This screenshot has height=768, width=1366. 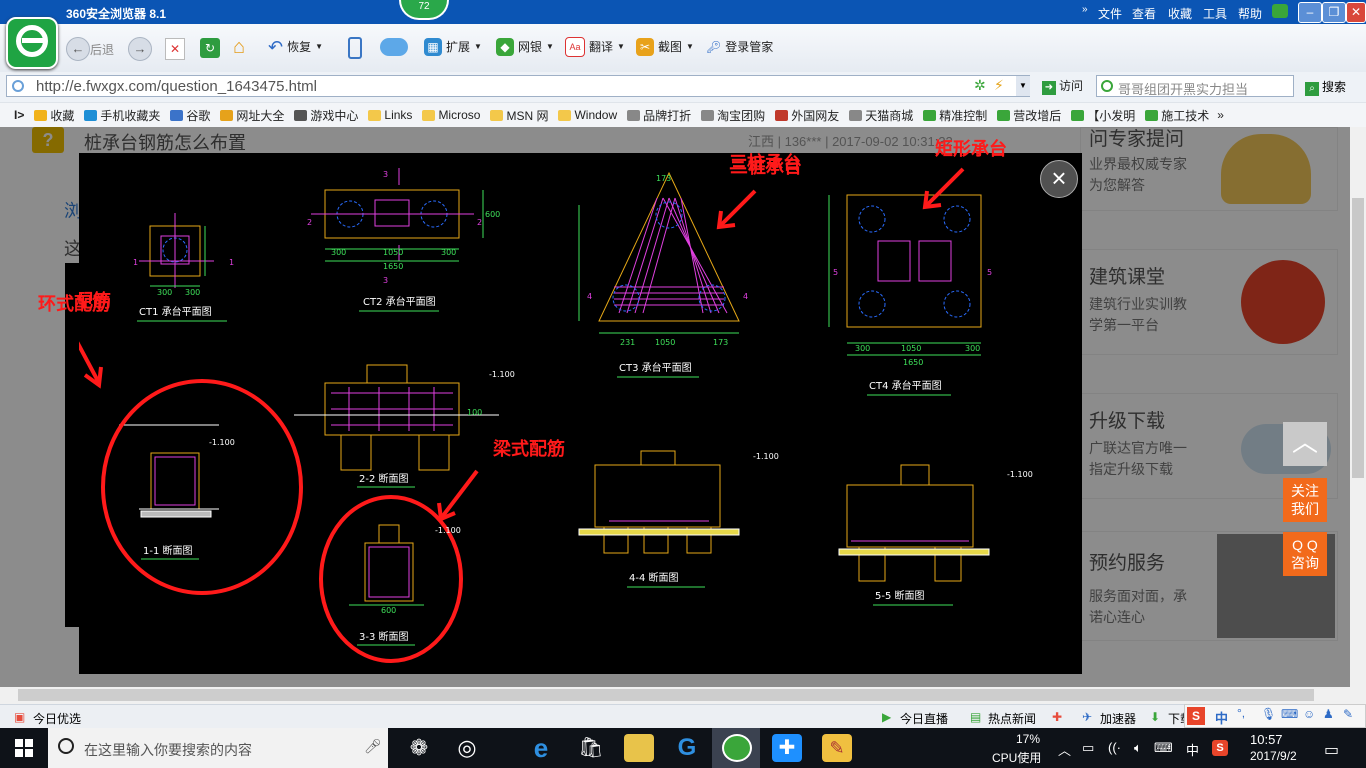 What do you see at coordinates (1118, 718) in the screenshot?
I see `speed-link: 加速器` at bounding box center [1118, 718].